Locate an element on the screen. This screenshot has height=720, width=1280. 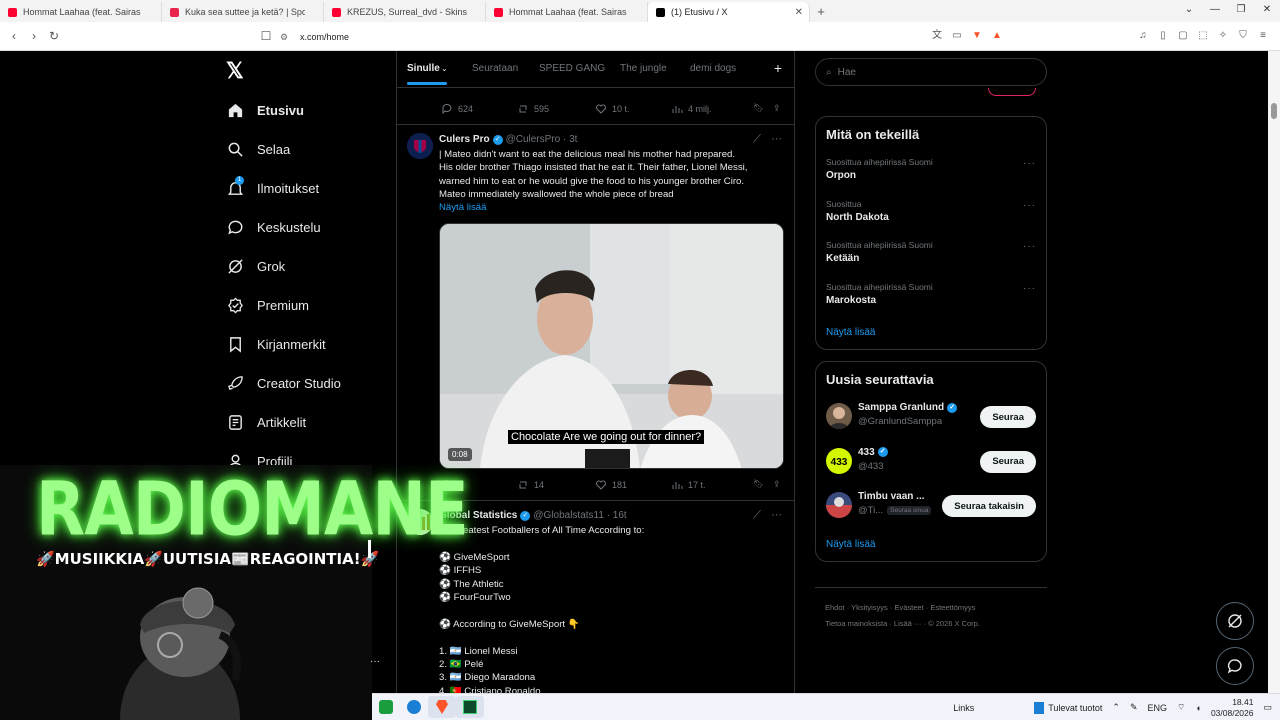
brave-icon is located at coordinates (442, 707).